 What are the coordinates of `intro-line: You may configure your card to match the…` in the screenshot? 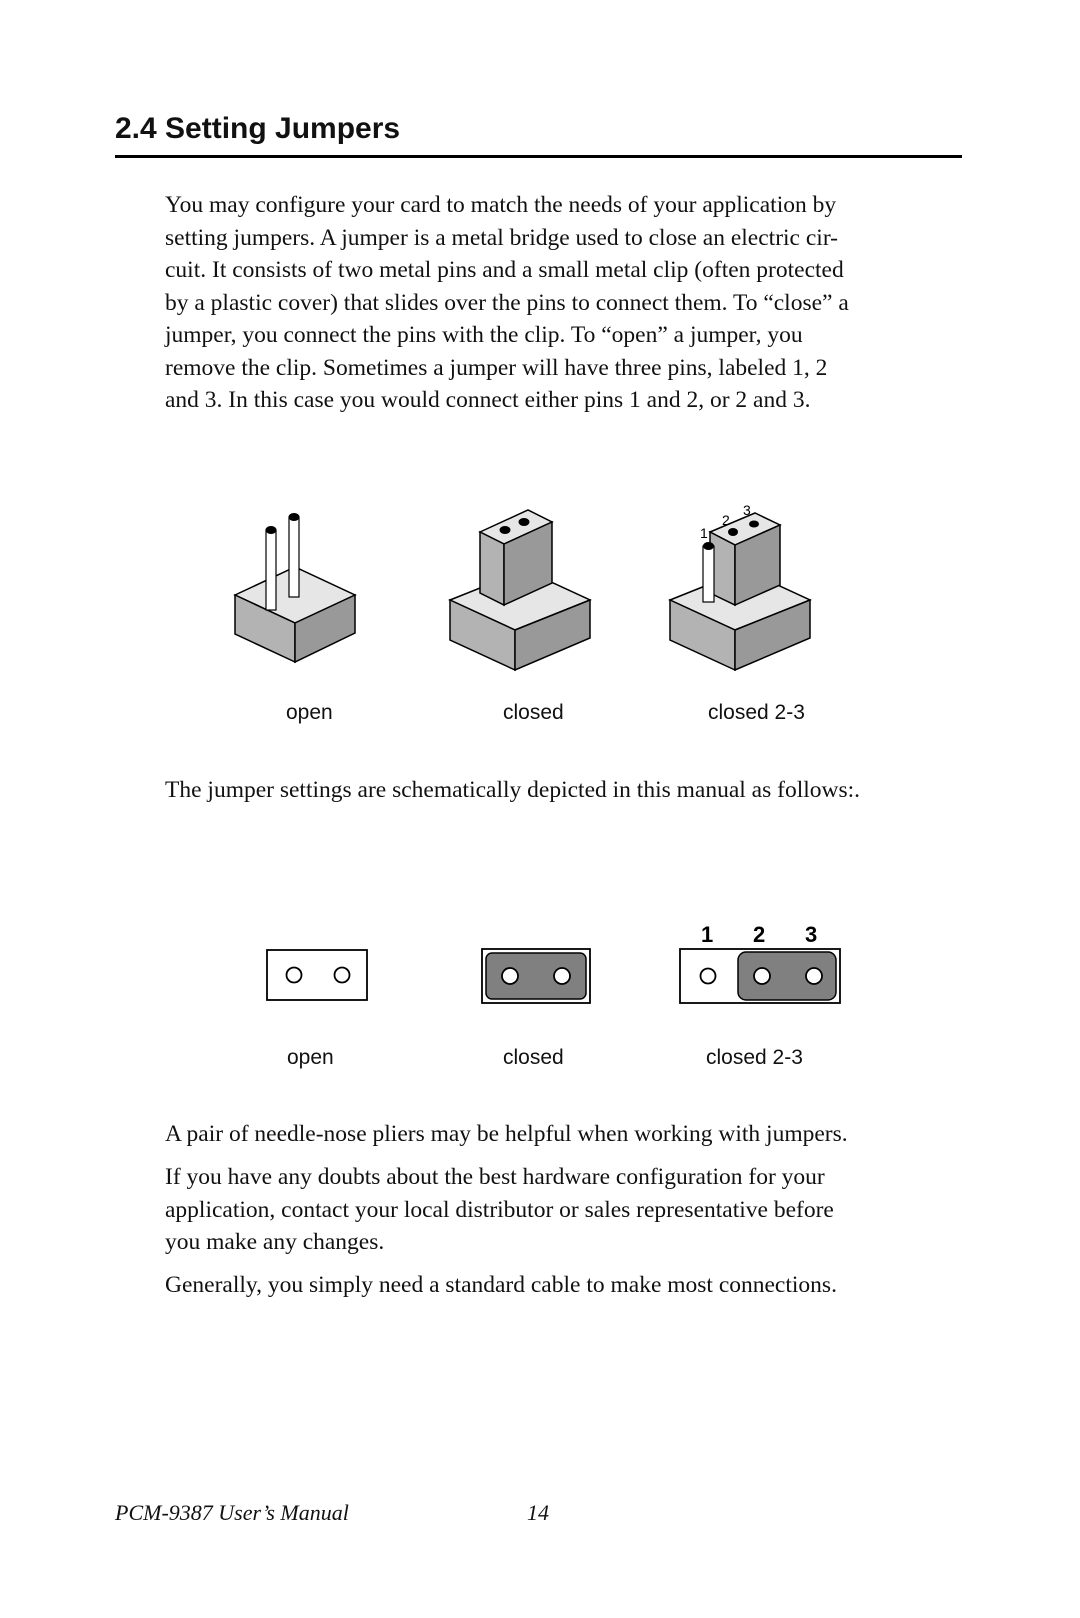 It's located at (501, 205).